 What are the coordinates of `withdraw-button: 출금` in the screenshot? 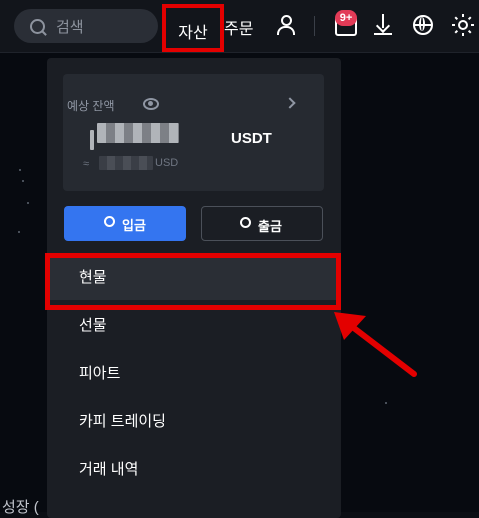 It's located at (262, 223).